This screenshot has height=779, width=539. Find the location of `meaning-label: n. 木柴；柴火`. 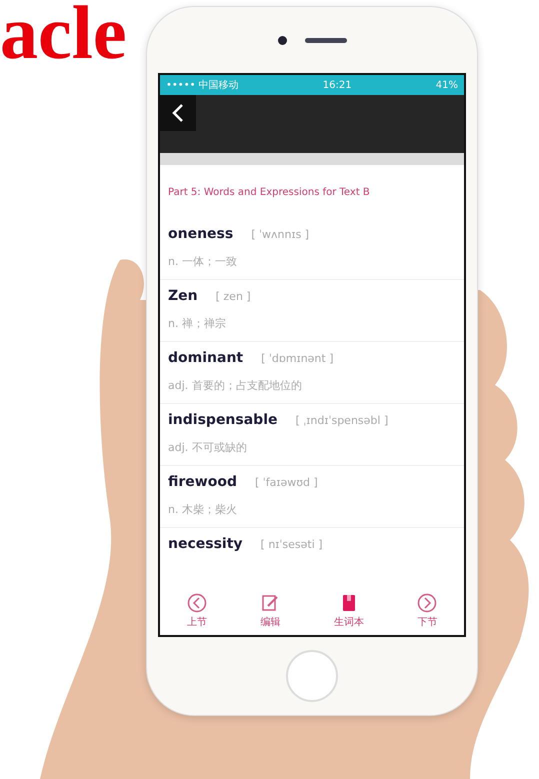

meaning-label: n. 木柴；柴火 is located at coordinates (203, 509).